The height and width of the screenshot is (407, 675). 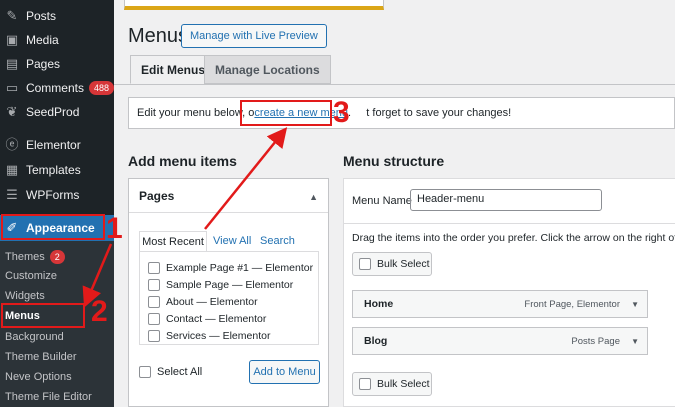 I want to click on sidebar-item-label: Elementor, so click(x=53, y=145).